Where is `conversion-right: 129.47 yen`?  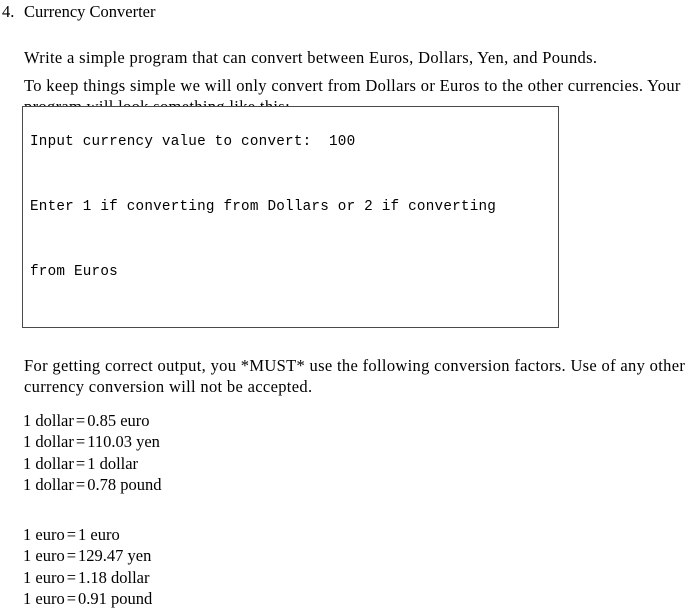
conversion-right: 129.47 yen is located at coordinates (115, 556).